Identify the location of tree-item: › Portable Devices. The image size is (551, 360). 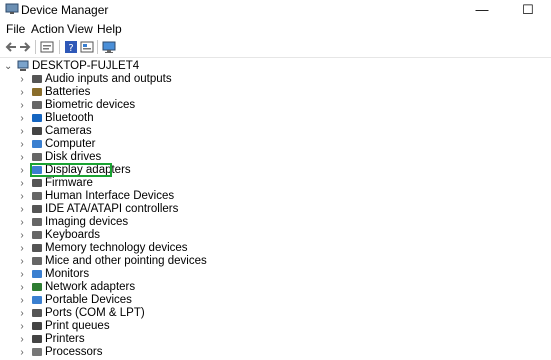
(130, 300).